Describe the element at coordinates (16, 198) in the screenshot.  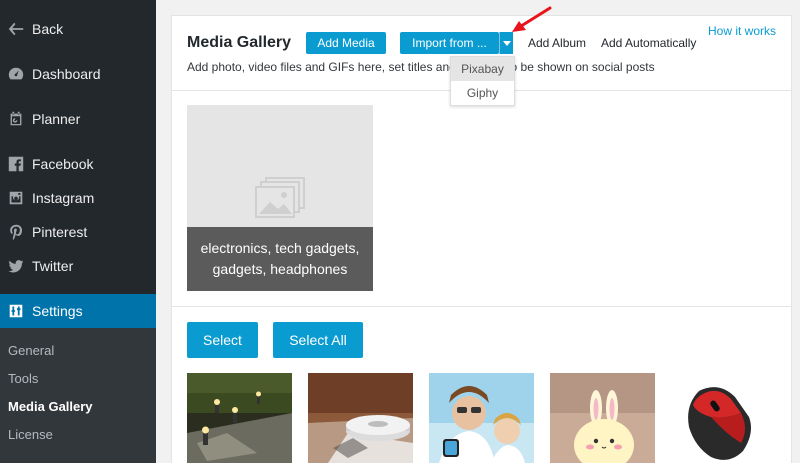
I see `instagram-icon` at that location.